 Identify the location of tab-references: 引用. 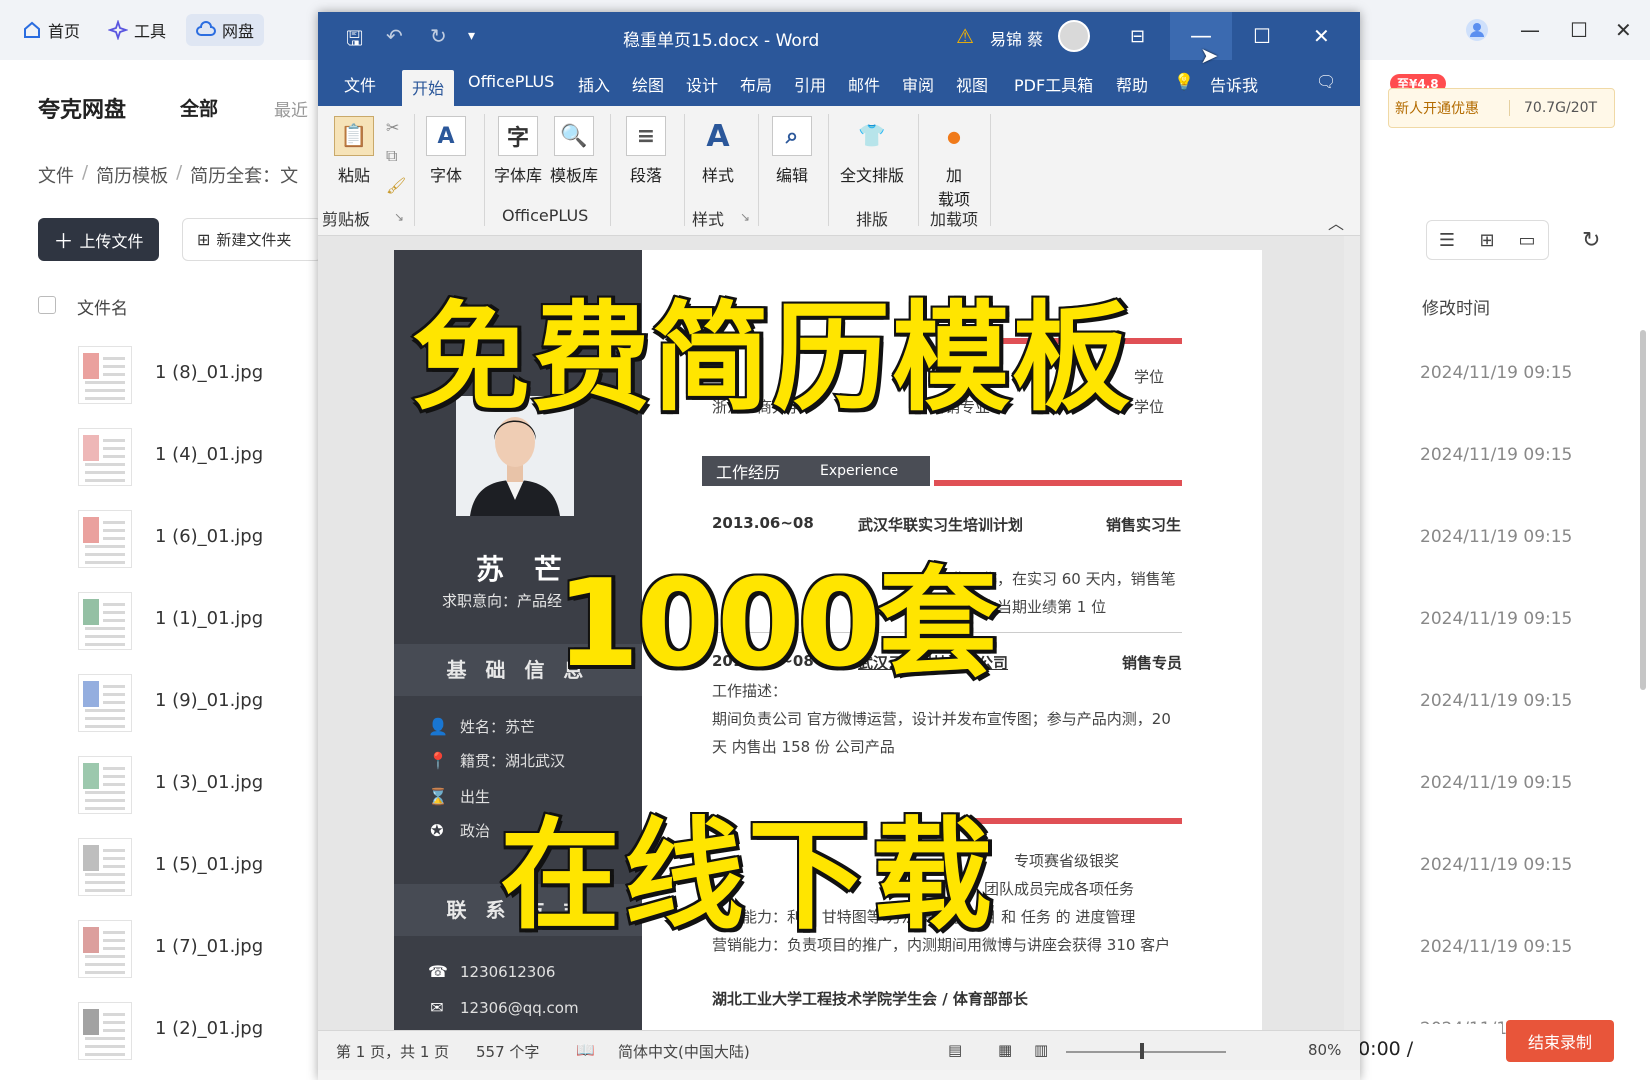
(810, 84).